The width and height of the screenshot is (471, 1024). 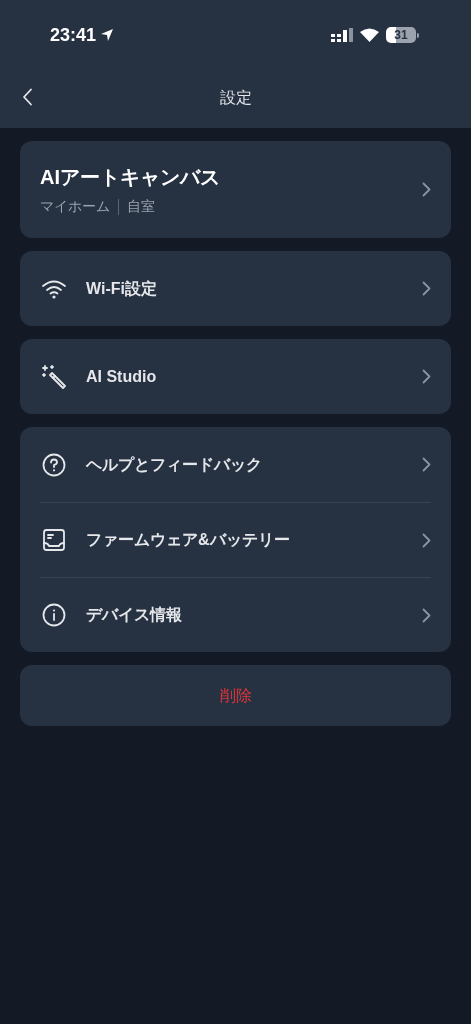 What do you see at coordinates (235, 614) in the screenshot?
I see `settings-row: デバイス情報` at bounding box center [235, 614].